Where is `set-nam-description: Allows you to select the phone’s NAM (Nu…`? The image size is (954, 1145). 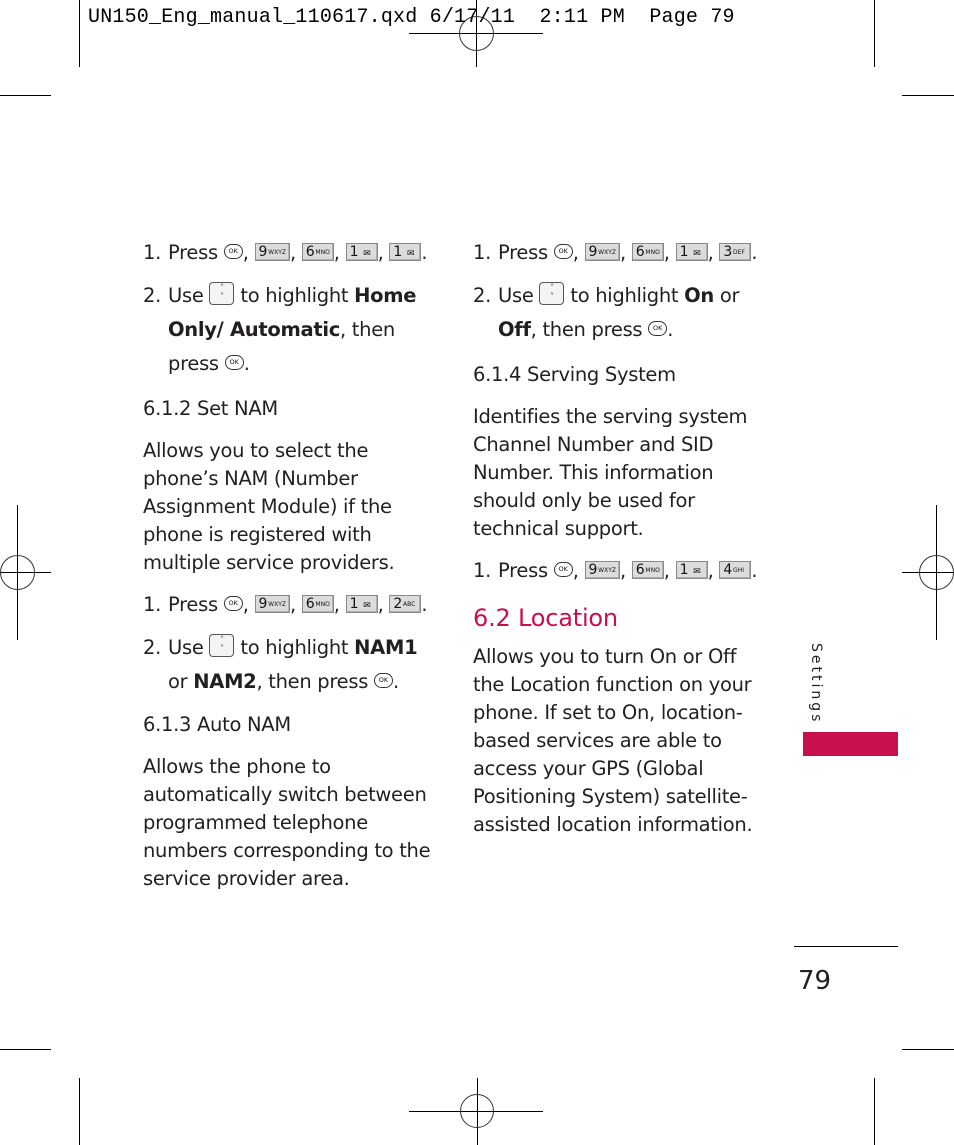 set-nam-description: Allows you to select the phone’s NAM (Nu… is located at coordinates (269, 506).